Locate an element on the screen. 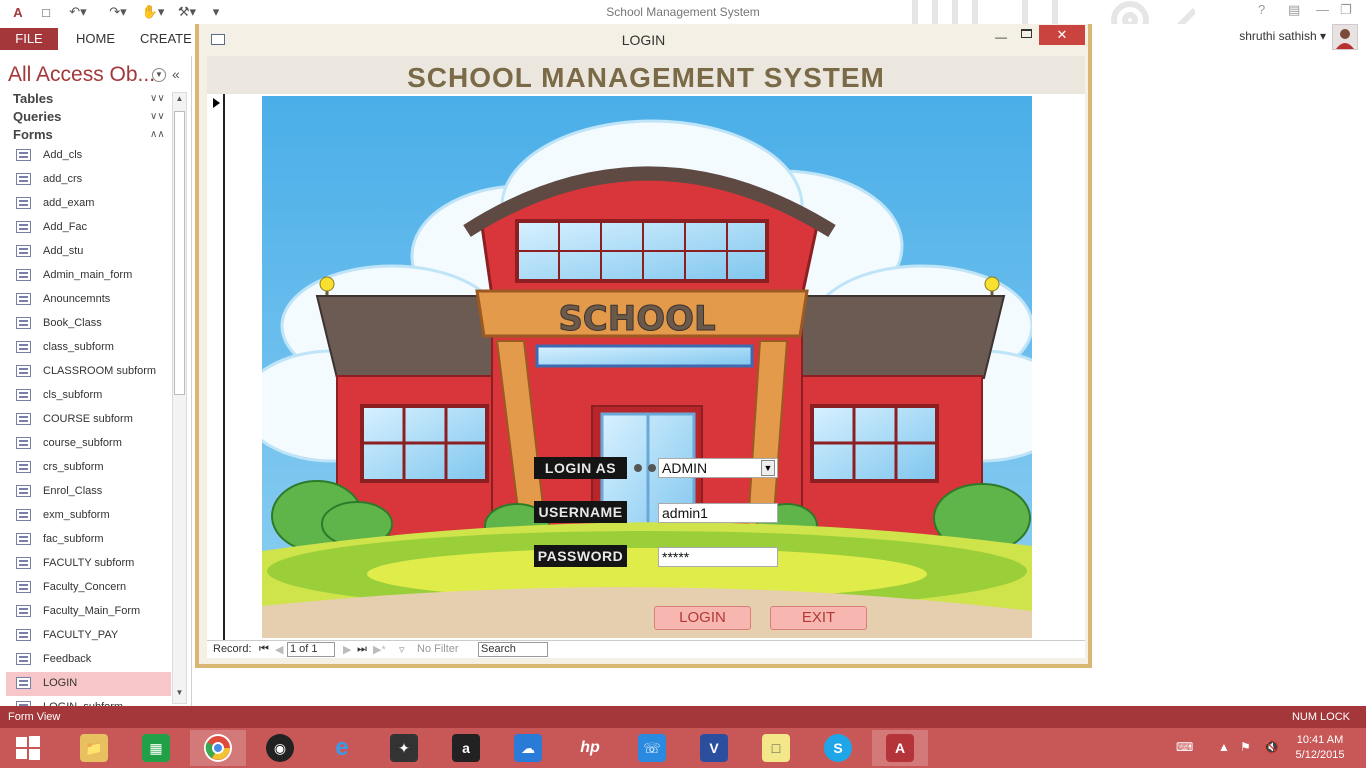 The image size is (1366, 768). collapse-forms-icon: ∧∧ is located at coordinates (157, 134).